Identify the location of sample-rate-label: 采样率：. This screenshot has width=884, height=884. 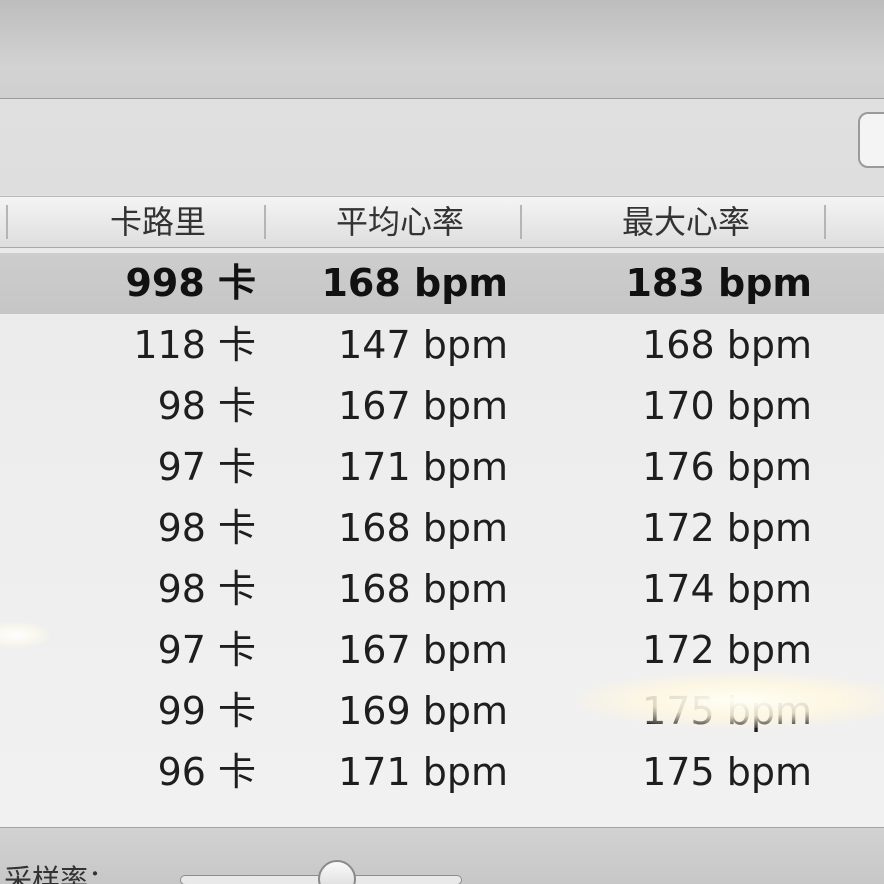
(60, 873).